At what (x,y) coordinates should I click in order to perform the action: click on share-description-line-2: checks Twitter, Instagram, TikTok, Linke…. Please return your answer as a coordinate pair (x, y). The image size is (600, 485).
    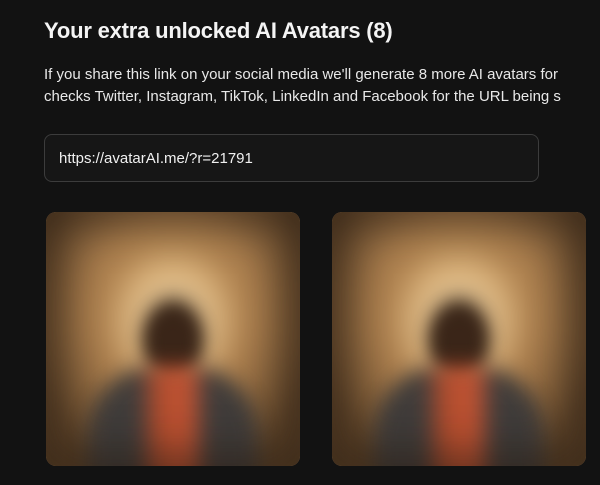
    Looking at the image, I should click on (302, 96).